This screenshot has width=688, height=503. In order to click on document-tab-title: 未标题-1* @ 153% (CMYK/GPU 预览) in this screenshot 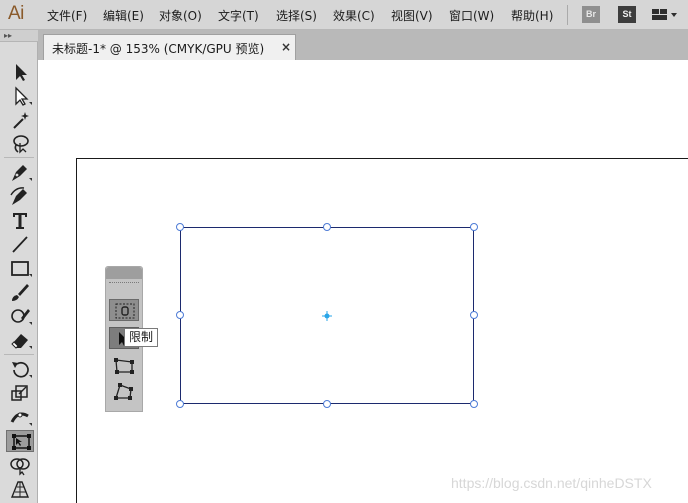, I will do `click(158, 49)`.